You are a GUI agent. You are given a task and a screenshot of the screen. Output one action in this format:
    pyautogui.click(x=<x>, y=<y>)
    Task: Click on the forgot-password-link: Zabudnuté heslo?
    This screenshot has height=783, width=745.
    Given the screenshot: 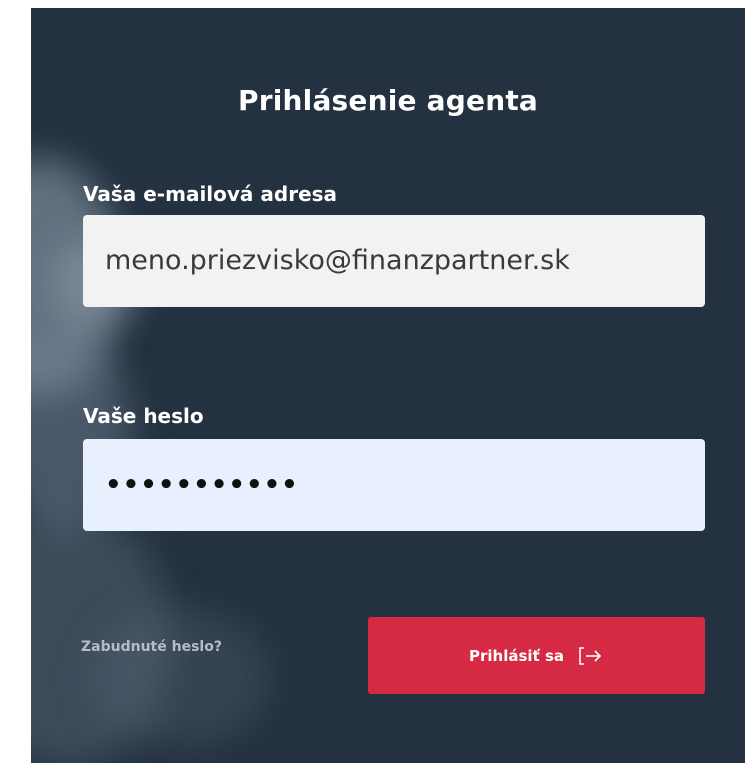 What is the action you would take?
    pyautogui.click(x=151, y=647)
    